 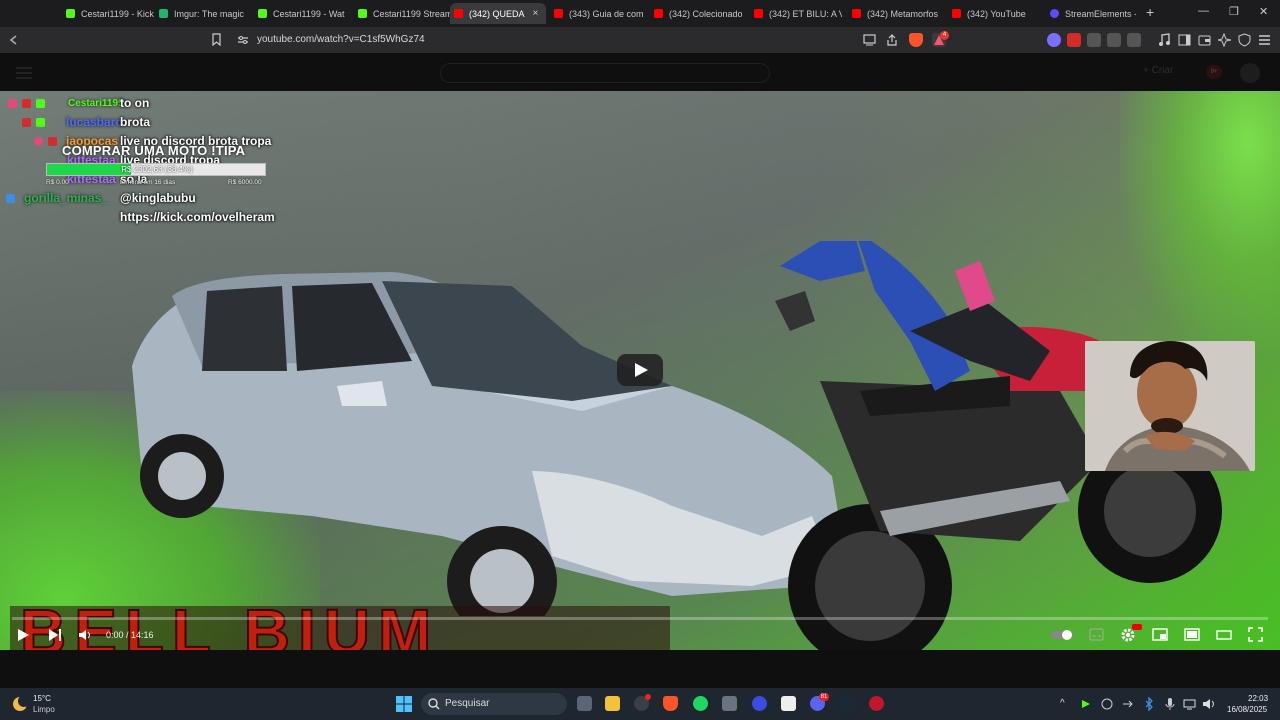 What do you see at coordinates (892, 40) in the screenshot?
I see `share-icon` at bounding box center [892, 40].